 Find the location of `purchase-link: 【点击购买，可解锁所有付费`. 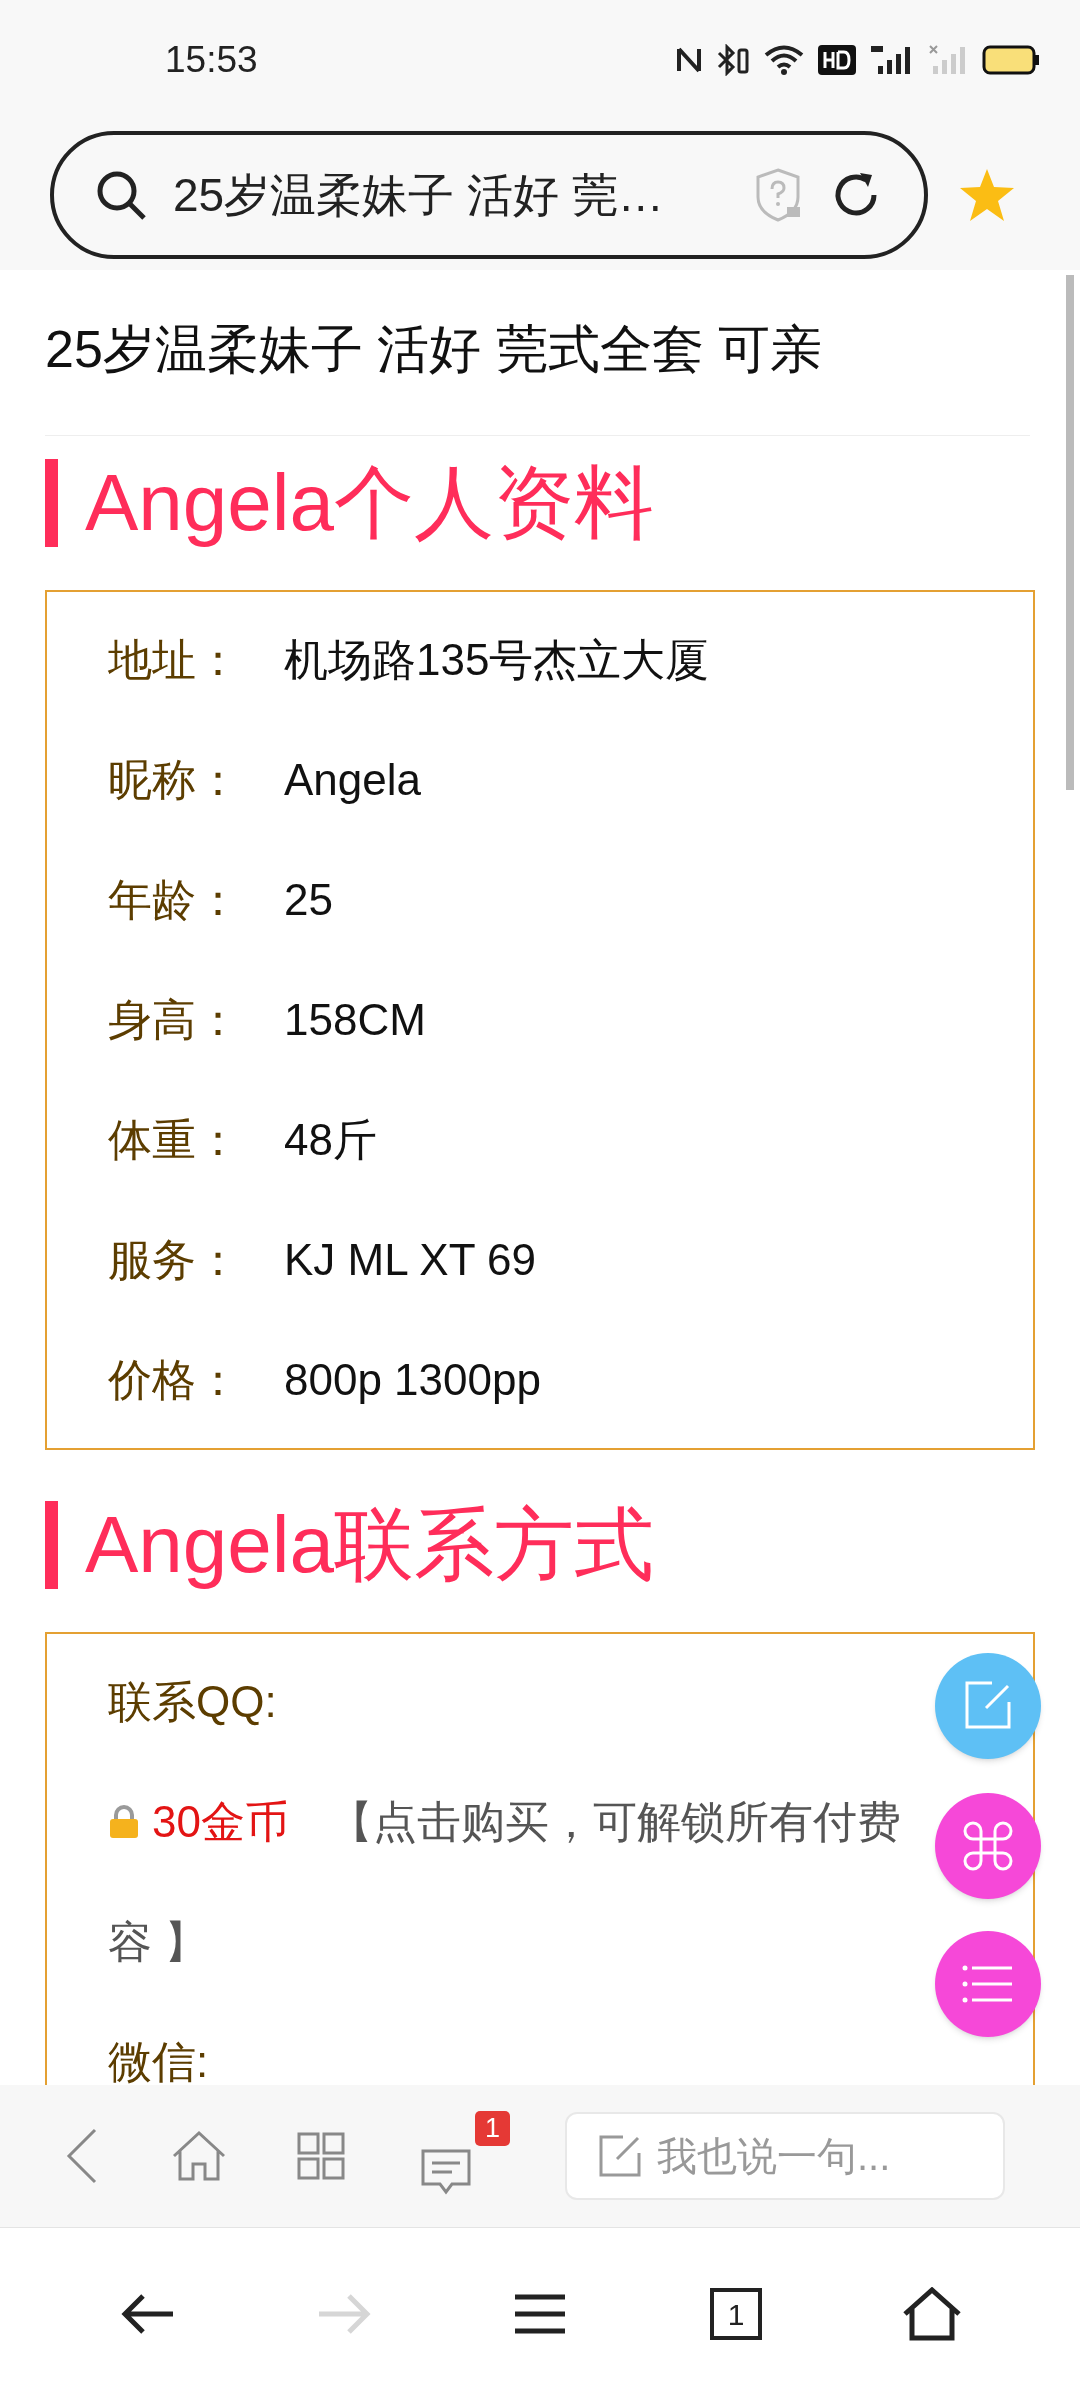

purchase-link: 【点击购买，可解锁所有付费 is located at coordinates (614, 1822).